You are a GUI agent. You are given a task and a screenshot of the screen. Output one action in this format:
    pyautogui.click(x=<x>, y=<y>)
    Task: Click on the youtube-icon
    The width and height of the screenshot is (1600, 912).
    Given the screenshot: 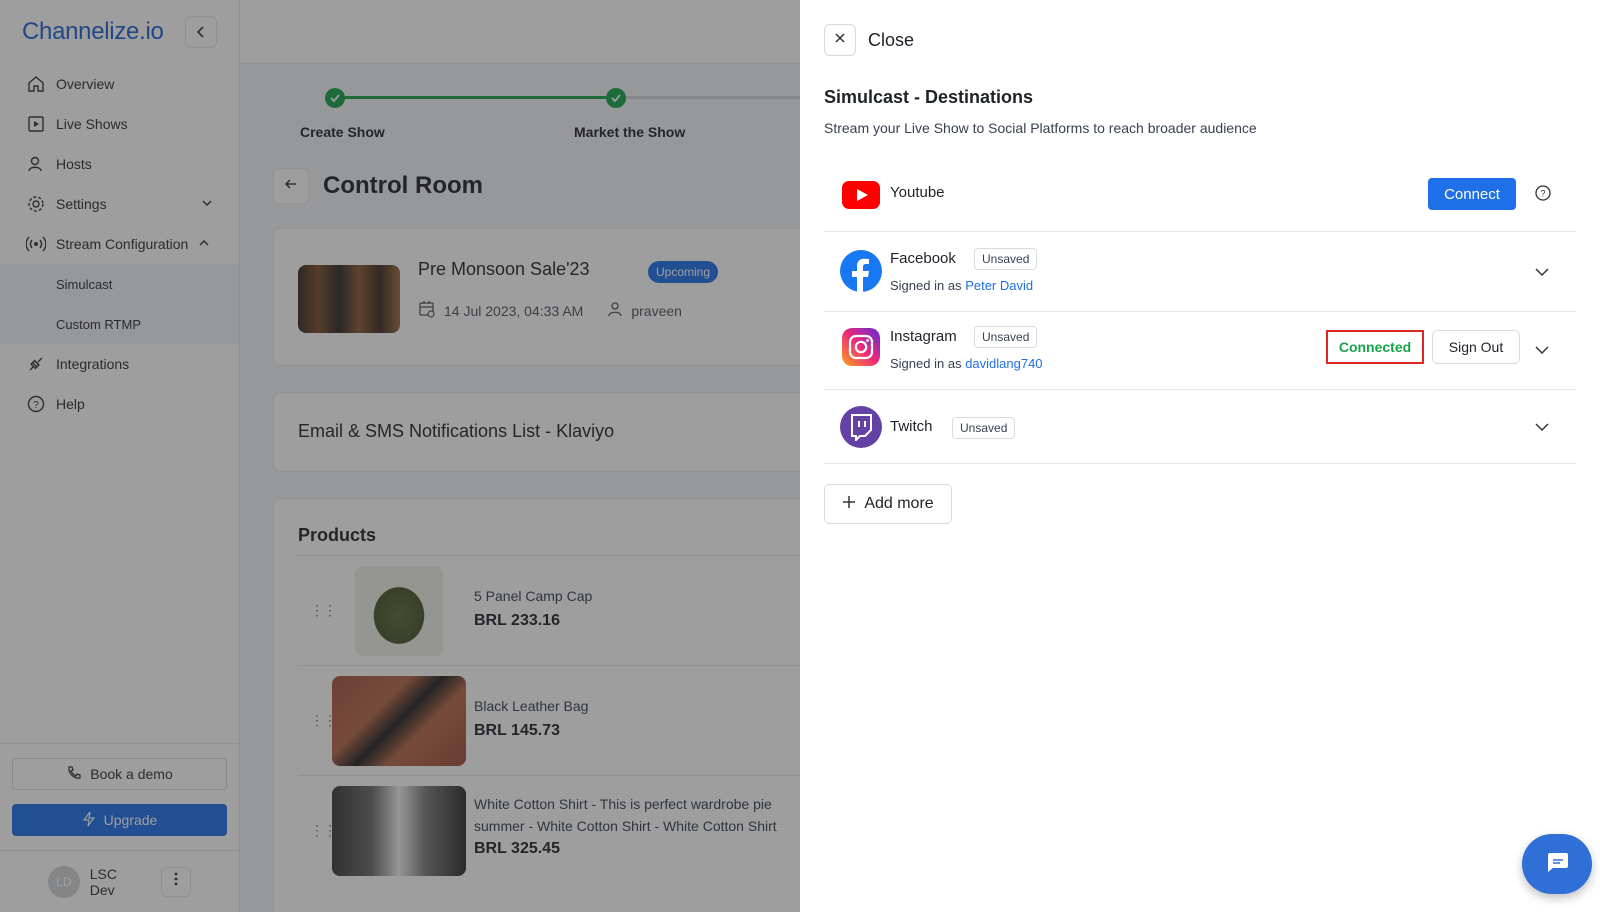 What is the action you would take?
    pyautogui.click(x=861, y=195)
    